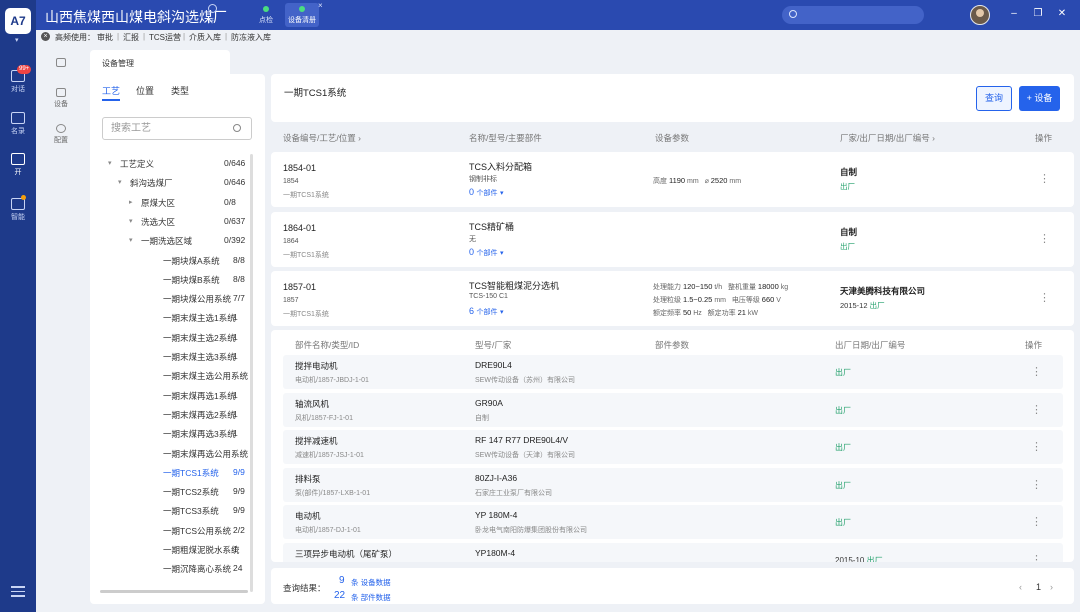 The height and width of the screenshot is (612, 1080). I want to click on tree-node: 一期末煤主选3系统, so click(199, 358).